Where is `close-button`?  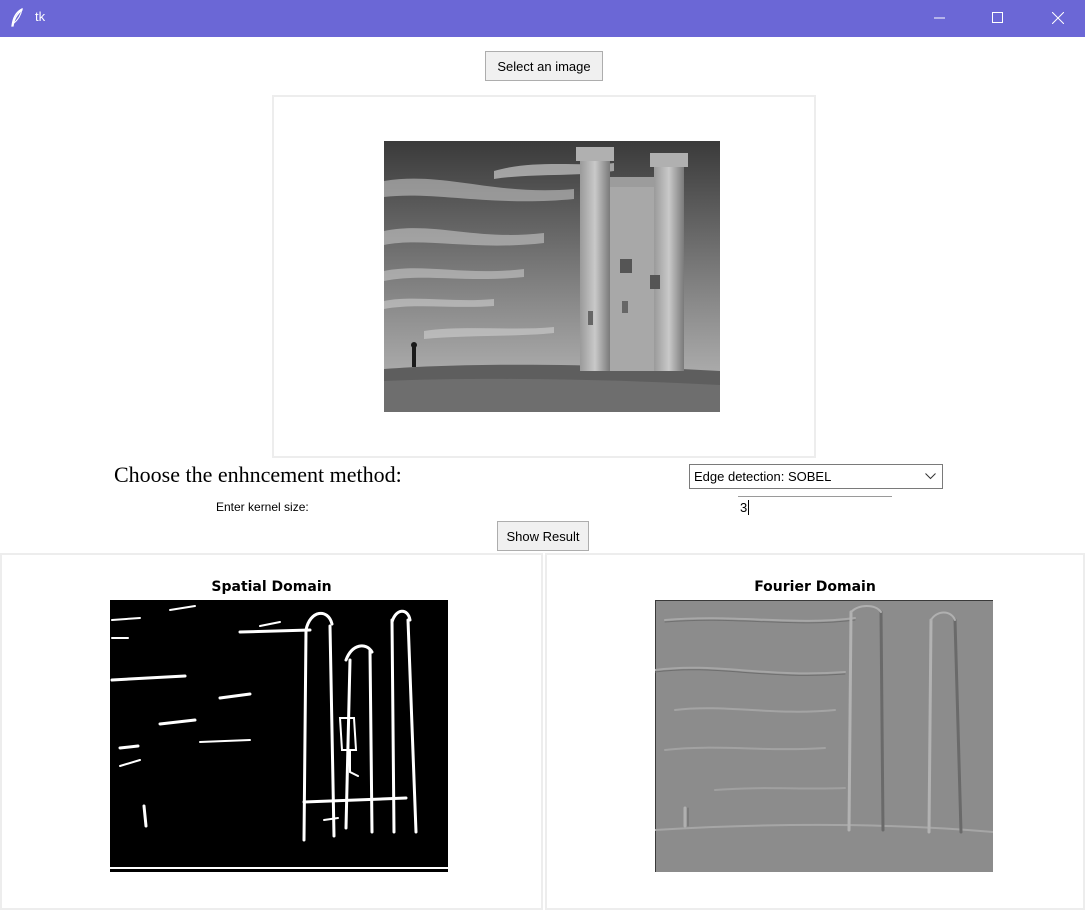 close-button is located at coordinates (1059, 18).